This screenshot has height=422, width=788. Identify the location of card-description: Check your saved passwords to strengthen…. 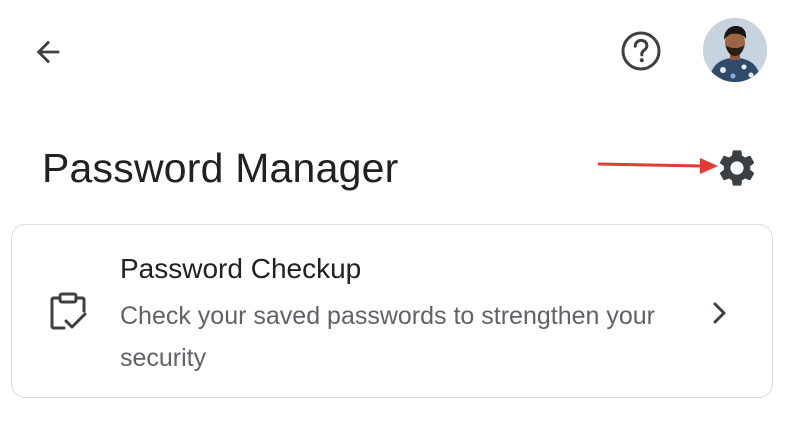
(387, 337).